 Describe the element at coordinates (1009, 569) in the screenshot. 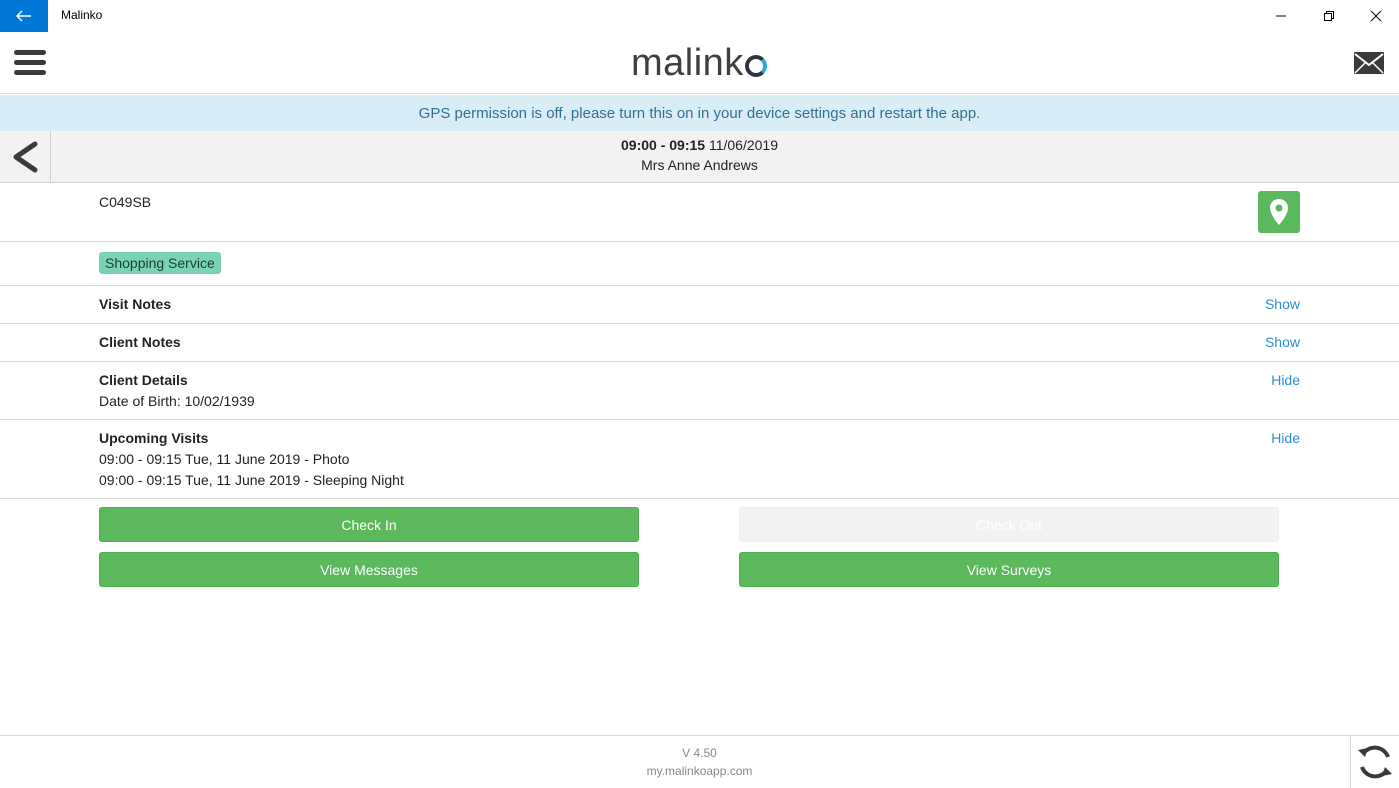

I see `view-surveys-button: View Surveys` at that location.